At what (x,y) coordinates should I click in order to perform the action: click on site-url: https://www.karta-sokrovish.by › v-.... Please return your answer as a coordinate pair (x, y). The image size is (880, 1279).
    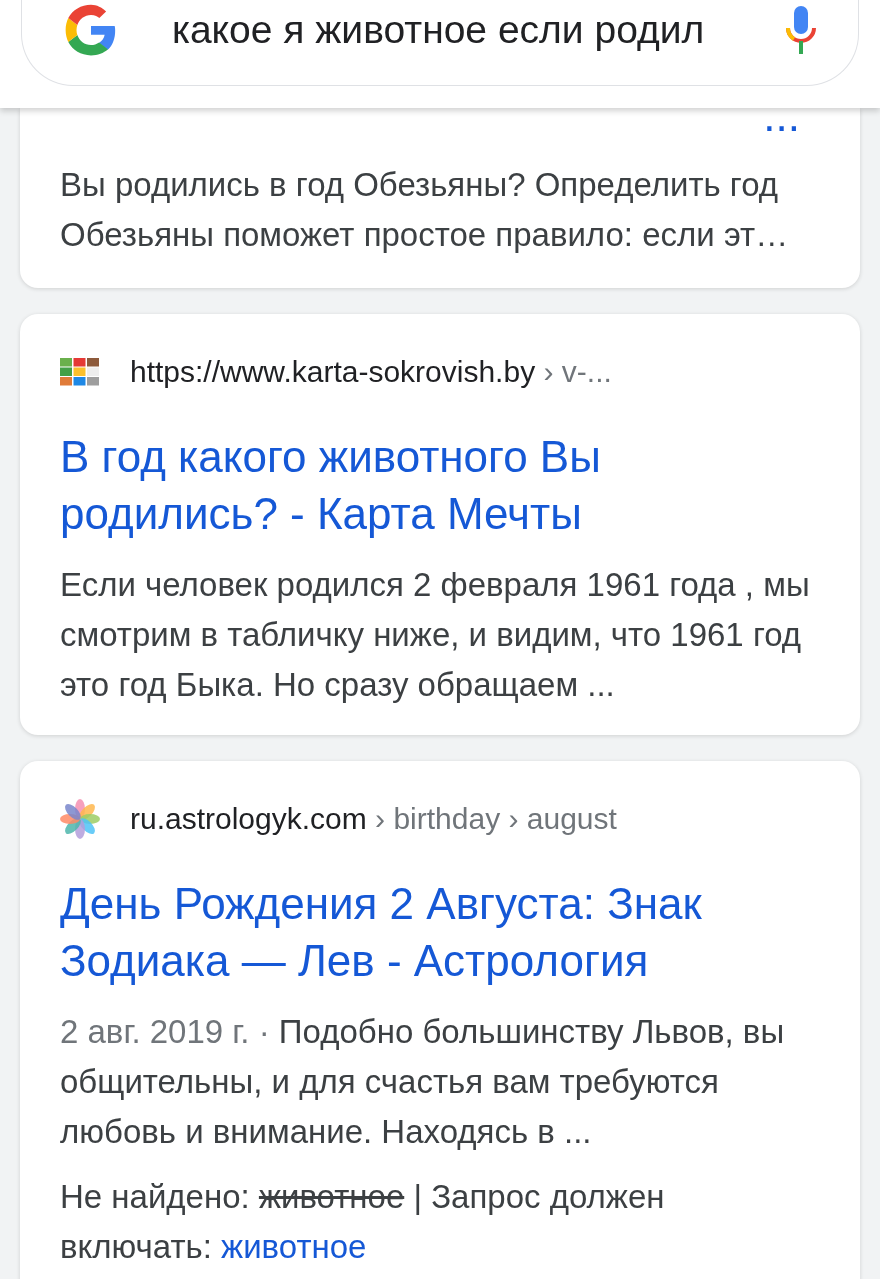
    Looking at the image, I should click on (371, 372).